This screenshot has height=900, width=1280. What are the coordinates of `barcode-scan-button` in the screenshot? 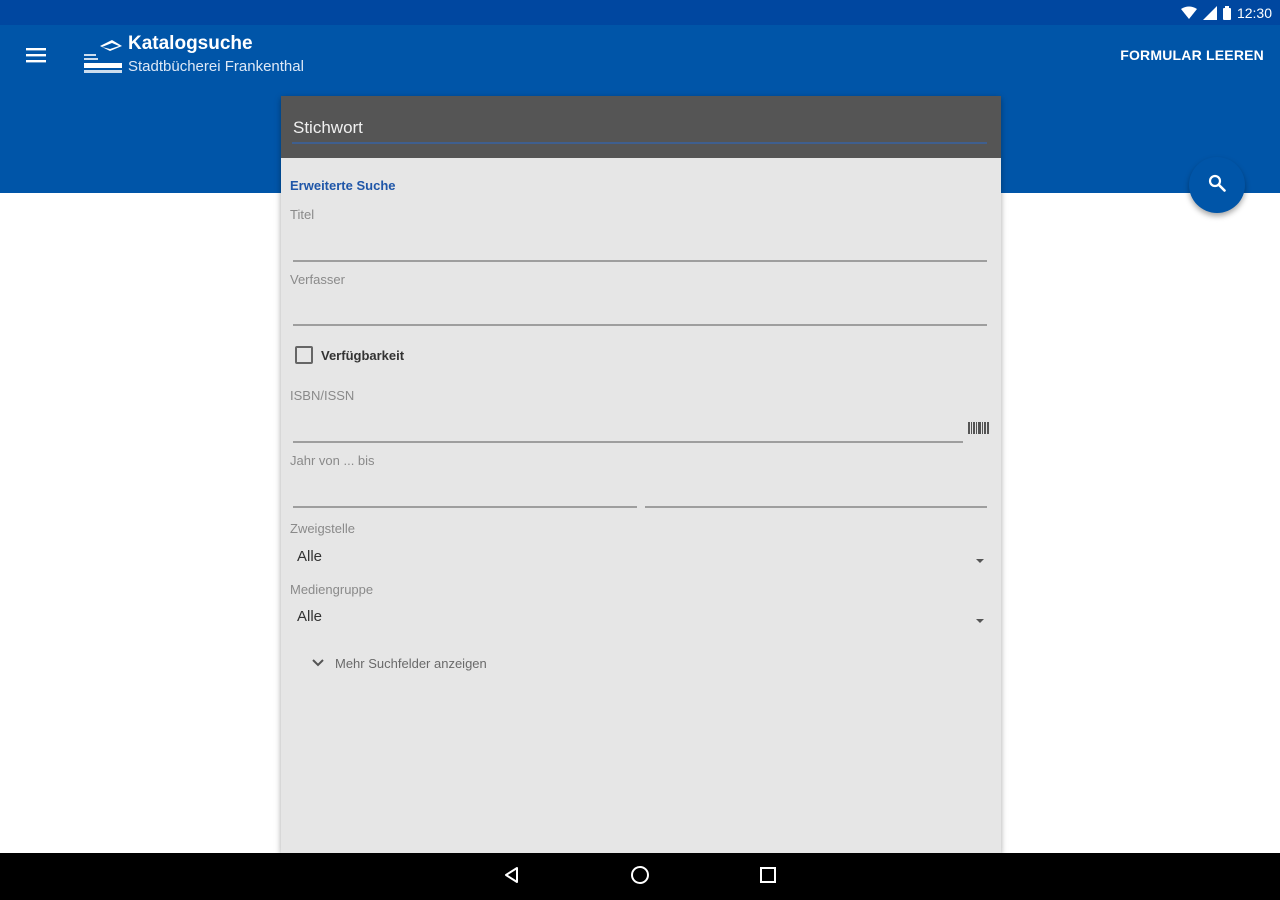 It's located at (979, 428).